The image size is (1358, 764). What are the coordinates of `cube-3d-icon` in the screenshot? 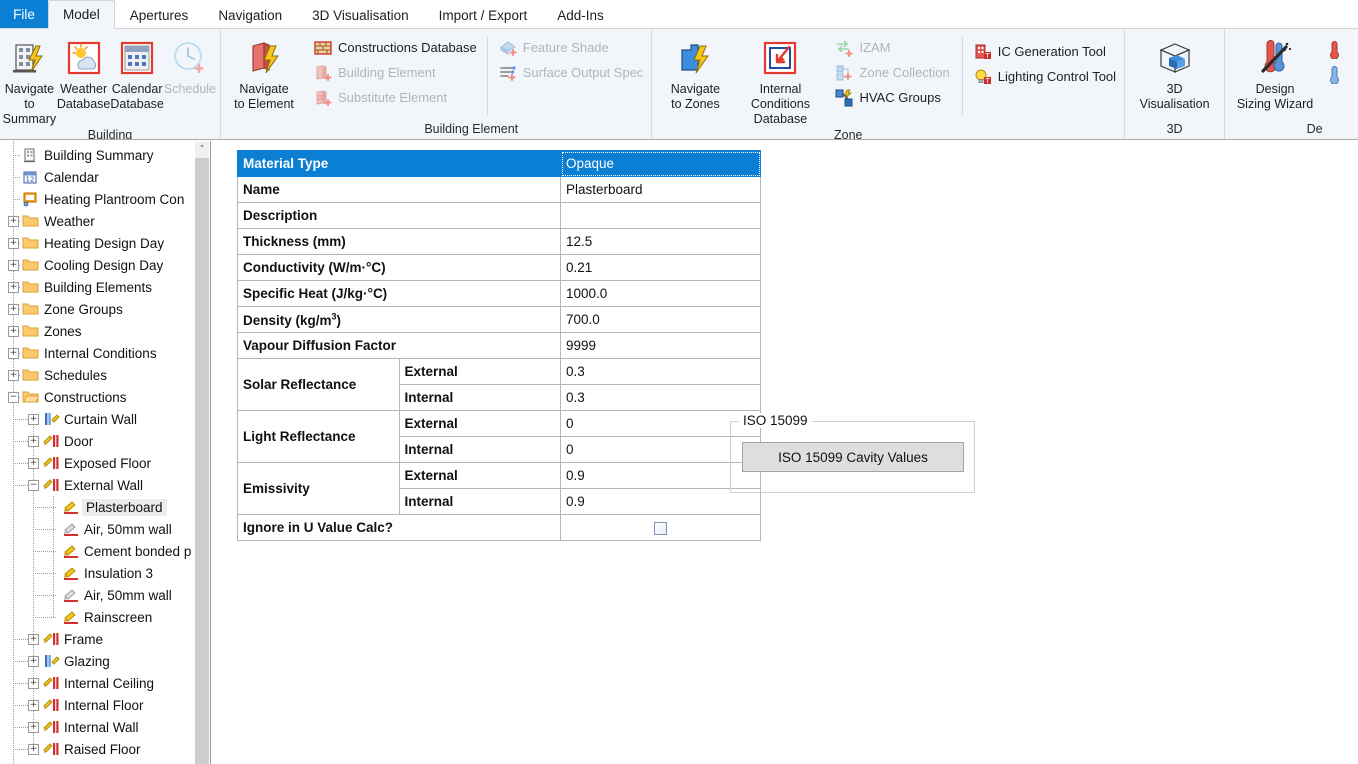 It's located at (1175, 58).